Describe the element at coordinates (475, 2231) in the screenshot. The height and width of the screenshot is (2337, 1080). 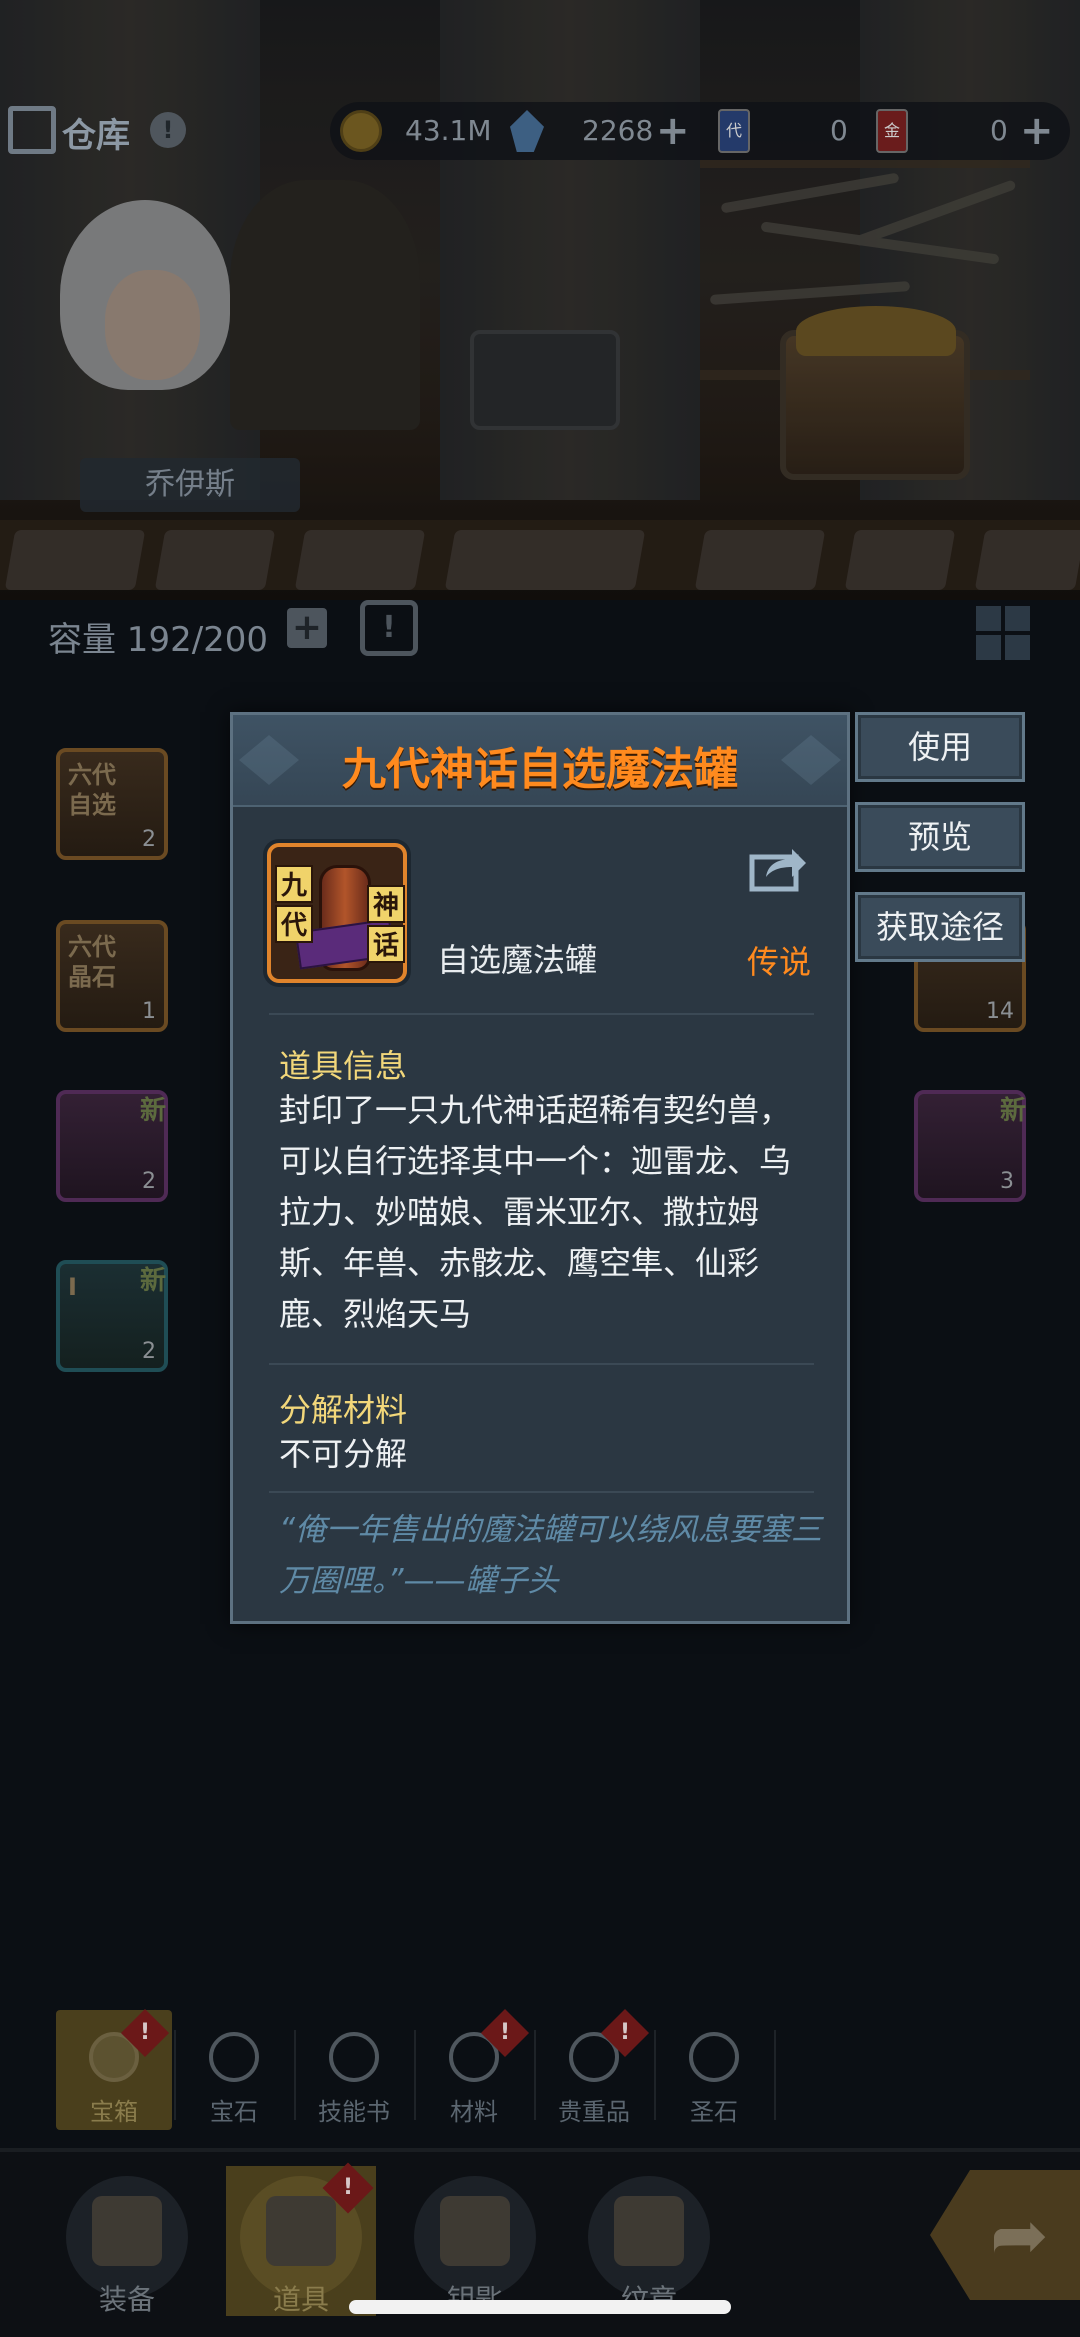
I see `key-icon` at that location.